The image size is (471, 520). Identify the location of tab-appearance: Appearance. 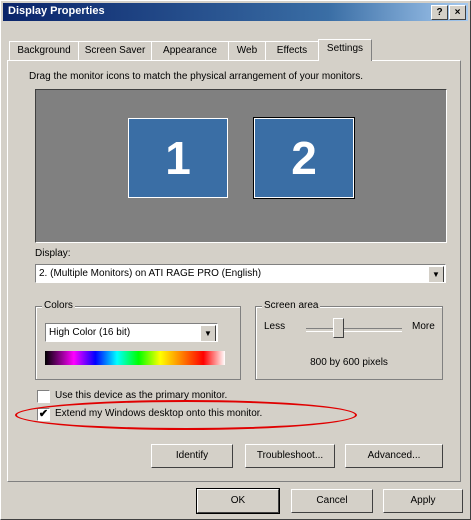
(190, 50).